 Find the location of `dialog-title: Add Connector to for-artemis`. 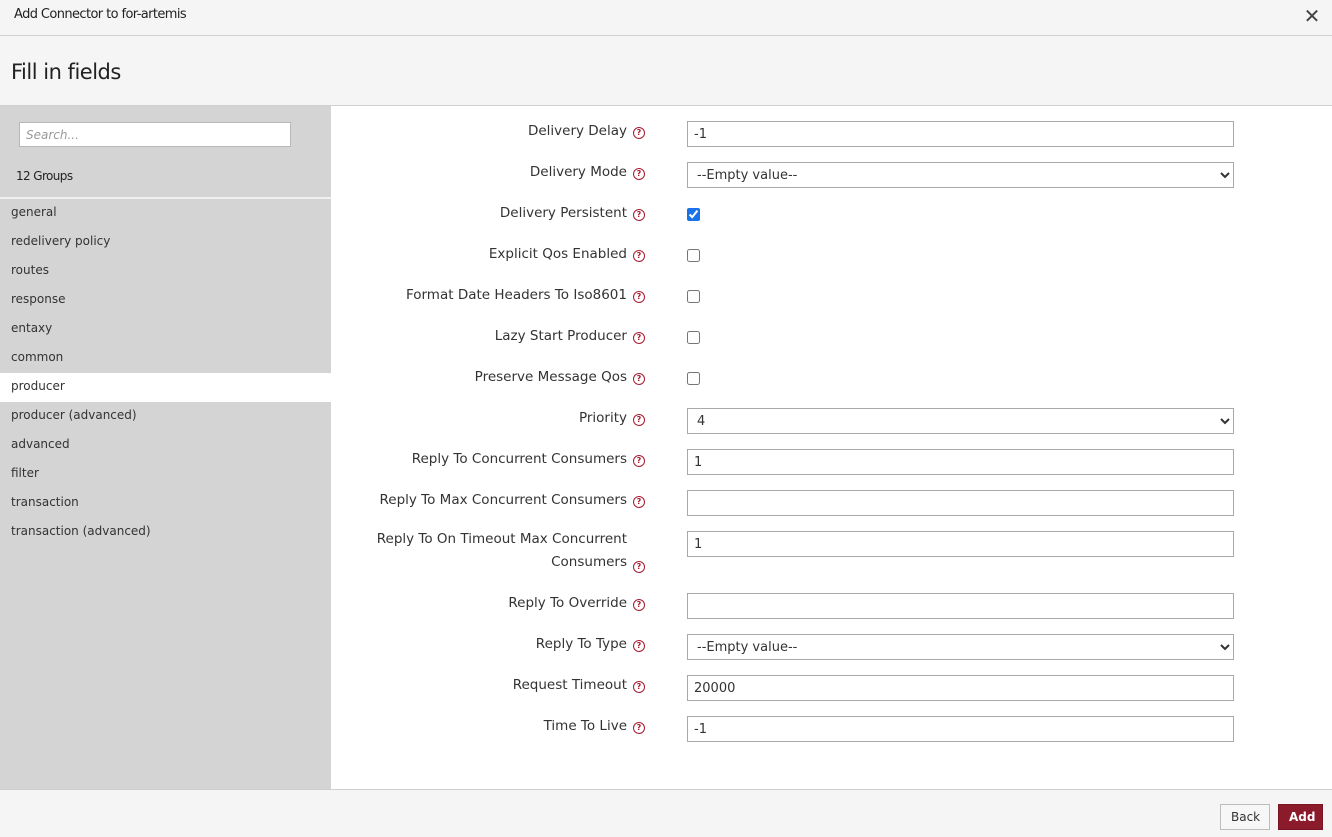

dialog-title: Add Connector to for-artemis is located at coordinates (100, 14).